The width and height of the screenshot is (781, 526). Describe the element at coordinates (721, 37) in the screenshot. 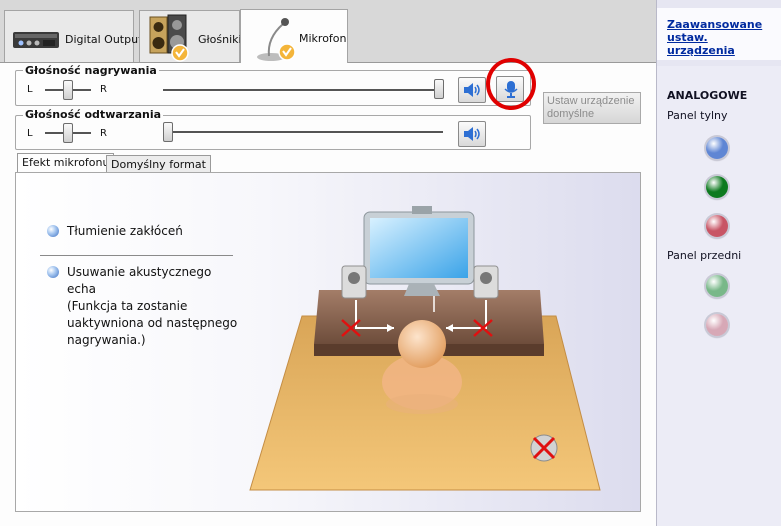

I see `advanced-settings-link: Zaawansowane ustaw. urządzenia` at that location.